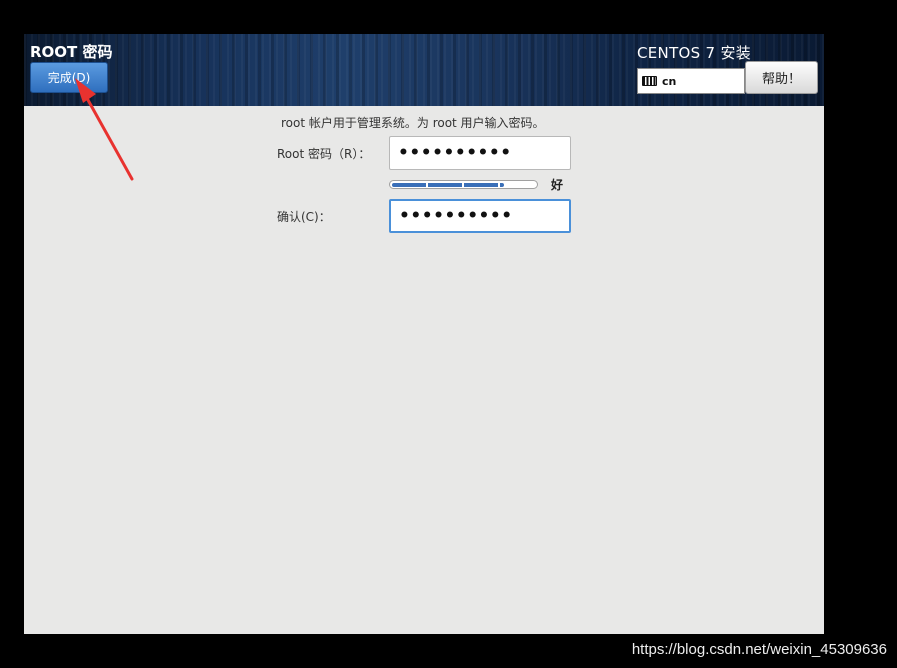 The image size is (897, 668). Describe the element at coordinates (691, 81) in the screenshot. I see `keyboard-layout-indicator: cn` at that location.